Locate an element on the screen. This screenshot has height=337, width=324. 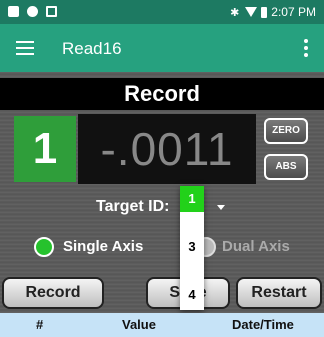
single-axis-label: Single Axis is located at coordinates (103, 246).